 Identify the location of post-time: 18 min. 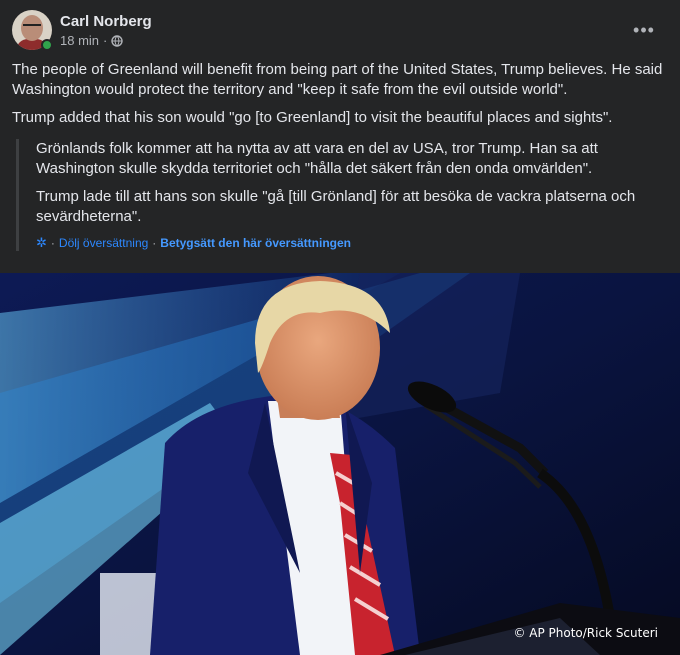
(79, 41).